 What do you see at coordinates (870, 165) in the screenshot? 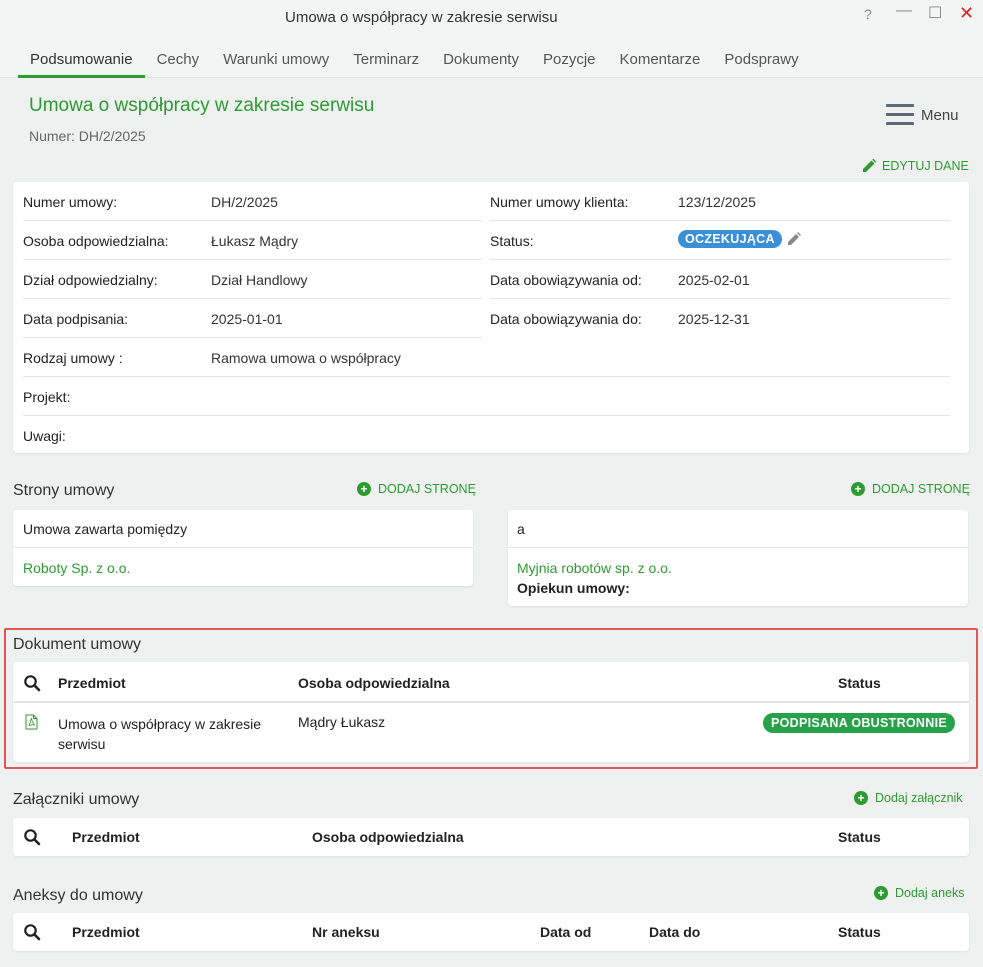
I see `pencil-icon` at bounding box center [870, 165].